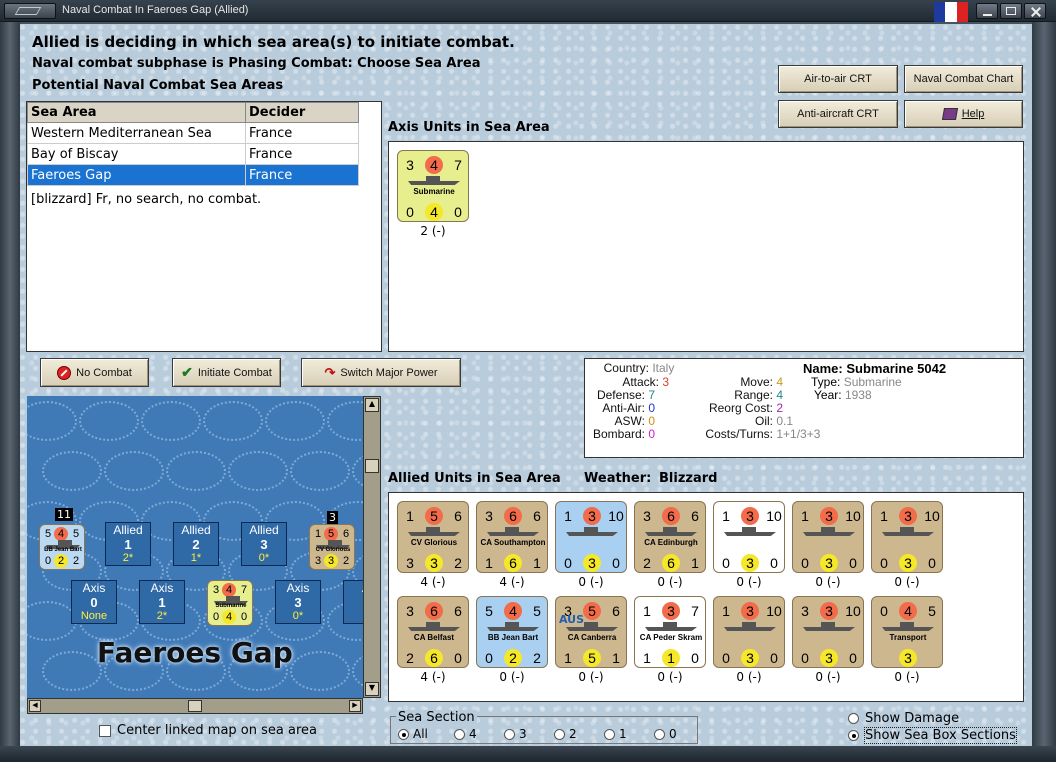 The image size is (1056, 762). What do you see at coordinates (903, 718) in the screenshot?
I see `show-damage-radio: Show Damage` at bounding box center [903, 718].